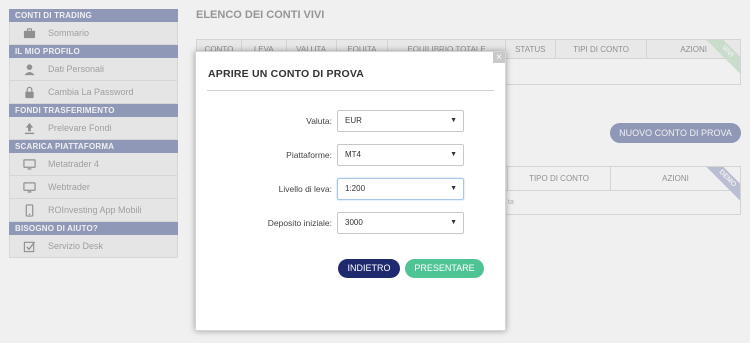 This screenshot has height=343, width=750. I want to click on back-button: INDIETRO, so click(369, 268).